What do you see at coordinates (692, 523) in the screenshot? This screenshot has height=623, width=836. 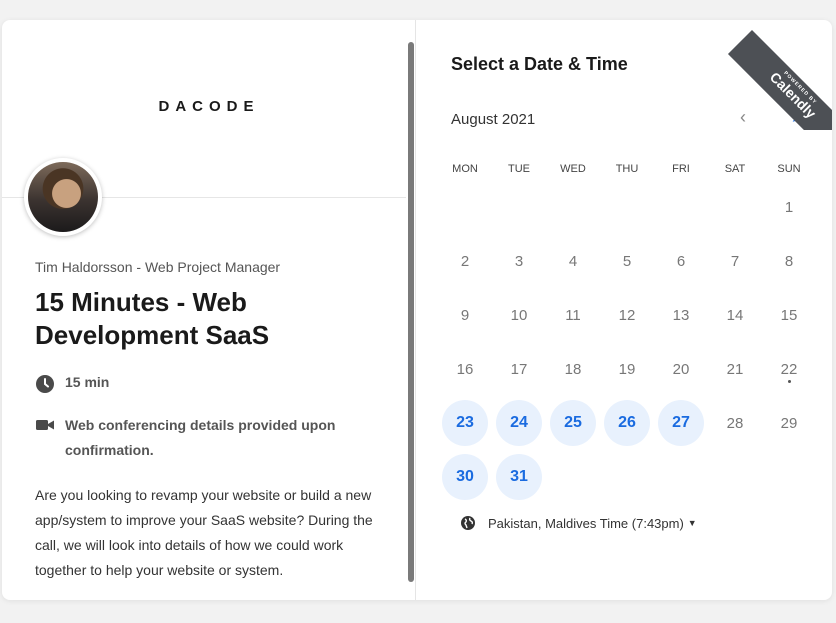 I see `caret-down-icon: ▼` at bounding box center [692, 523].